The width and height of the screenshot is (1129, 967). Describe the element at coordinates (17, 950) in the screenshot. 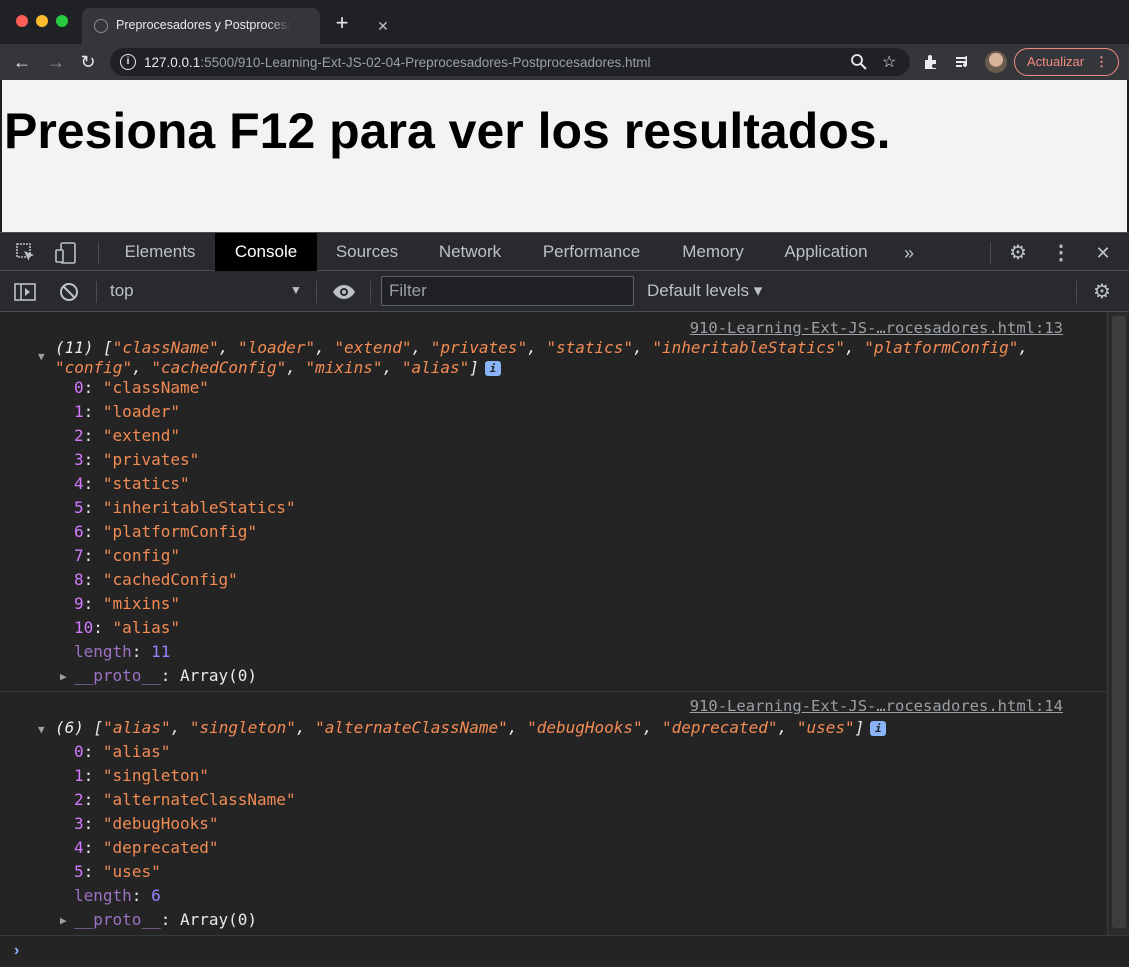

I see `prompt-chevron-icon: ›` at that location.